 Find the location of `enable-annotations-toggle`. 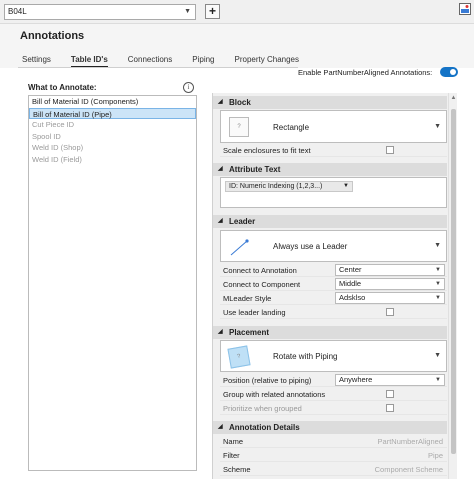

enable-annotations-toggle is located at coordinates (449, 72).